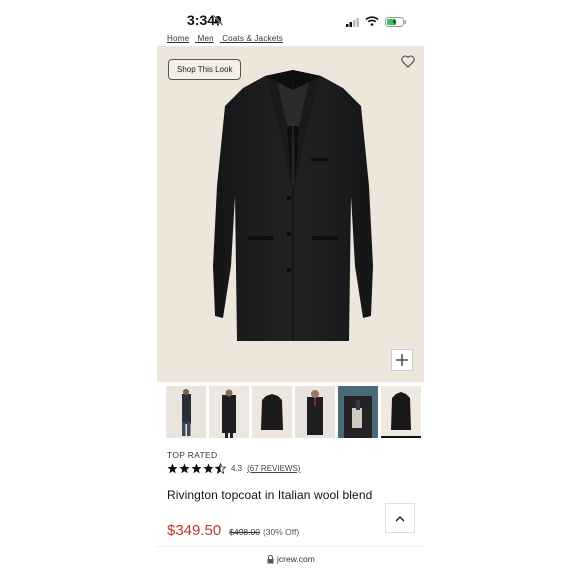  Describe the element at coordinates (244, 532) in the screenshot. I see `original-price: $498.00` at that location.